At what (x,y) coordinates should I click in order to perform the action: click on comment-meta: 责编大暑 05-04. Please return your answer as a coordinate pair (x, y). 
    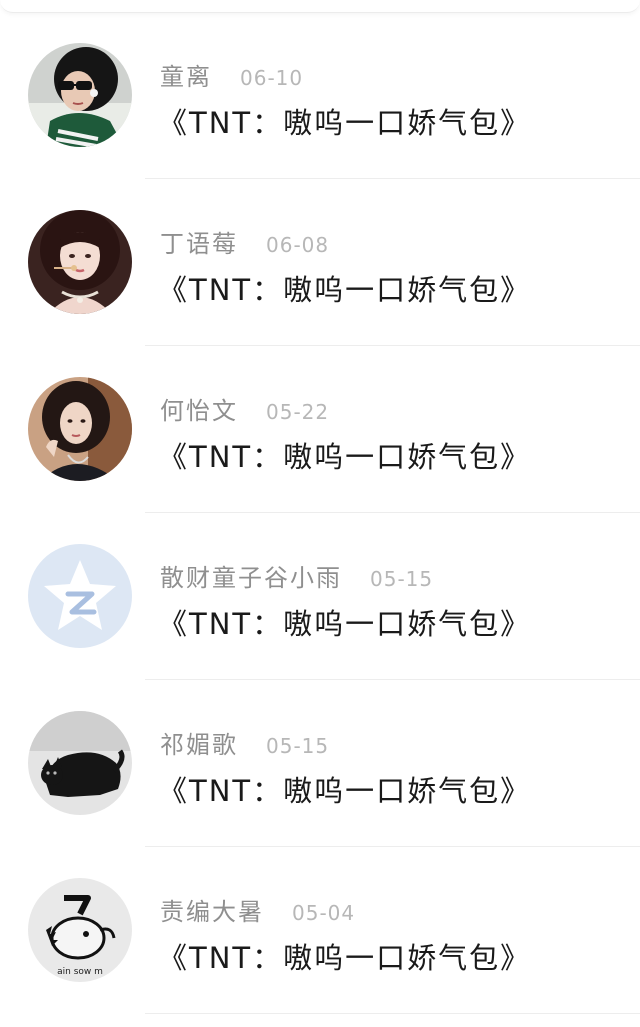
    Looking at the image, I should click on (258, 909).